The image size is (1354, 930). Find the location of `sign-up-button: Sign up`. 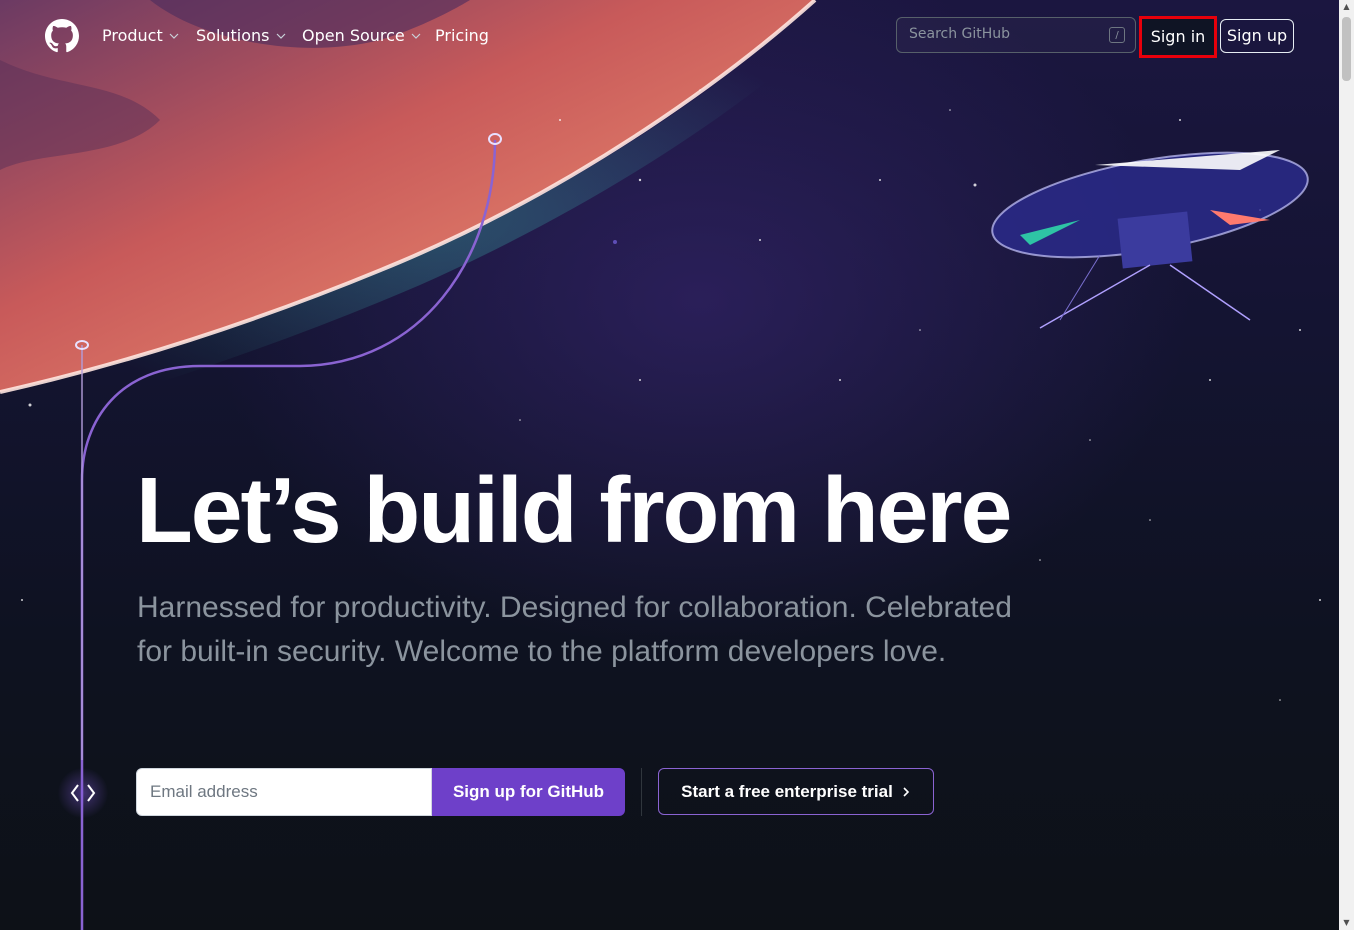

sign-up-button: Sign up is located at coordinates (1257, 36).